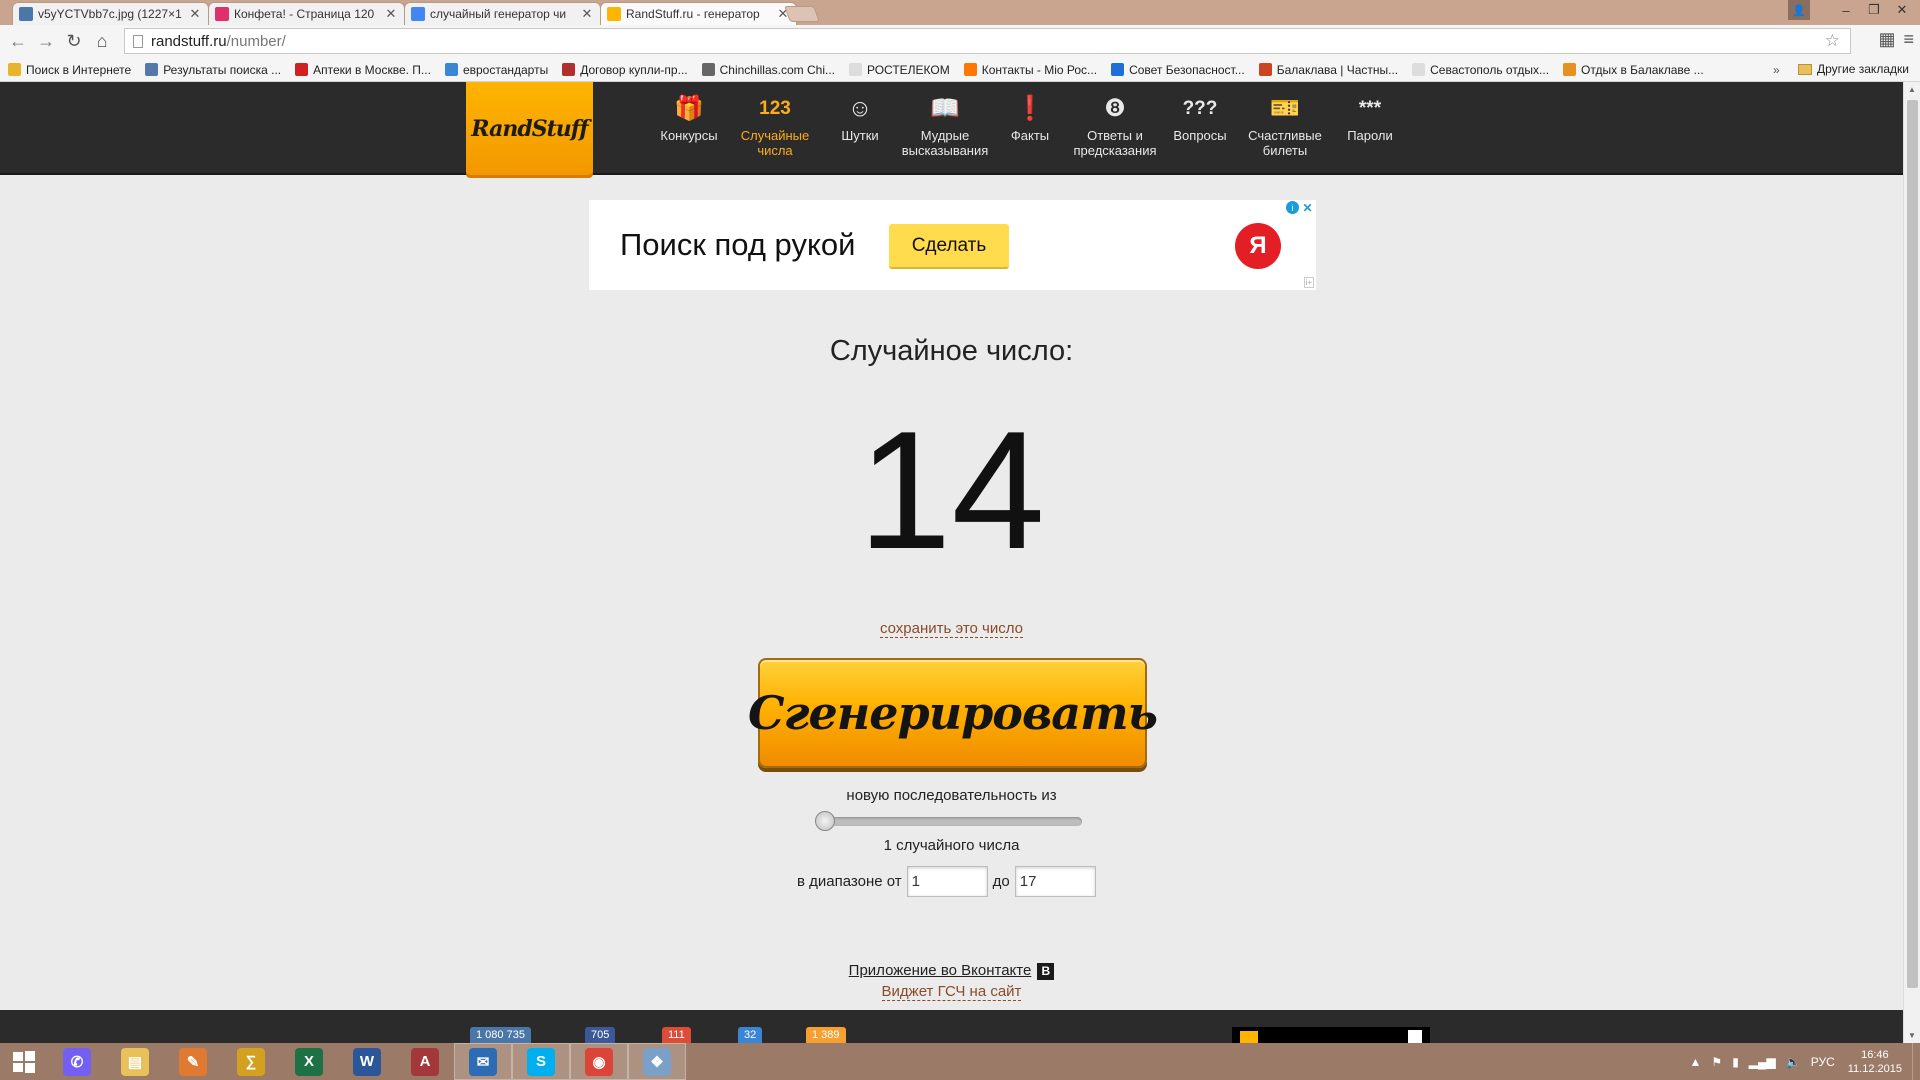  What do you see at coordinates (1735, 1062) in the screenshot?
I see `power-icon: ▮` at bounding box center [1735, 1062].